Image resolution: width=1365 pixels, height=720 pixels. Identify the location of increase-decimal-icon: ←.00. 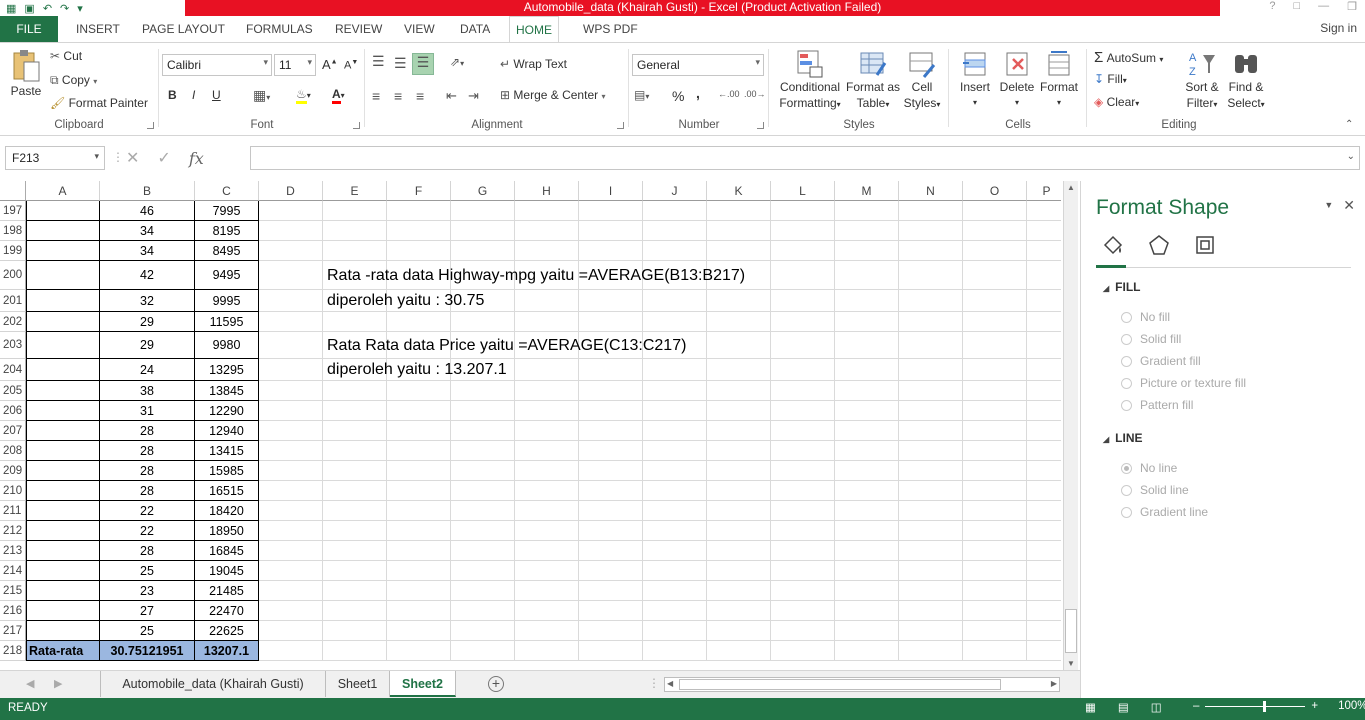
(729, 94).